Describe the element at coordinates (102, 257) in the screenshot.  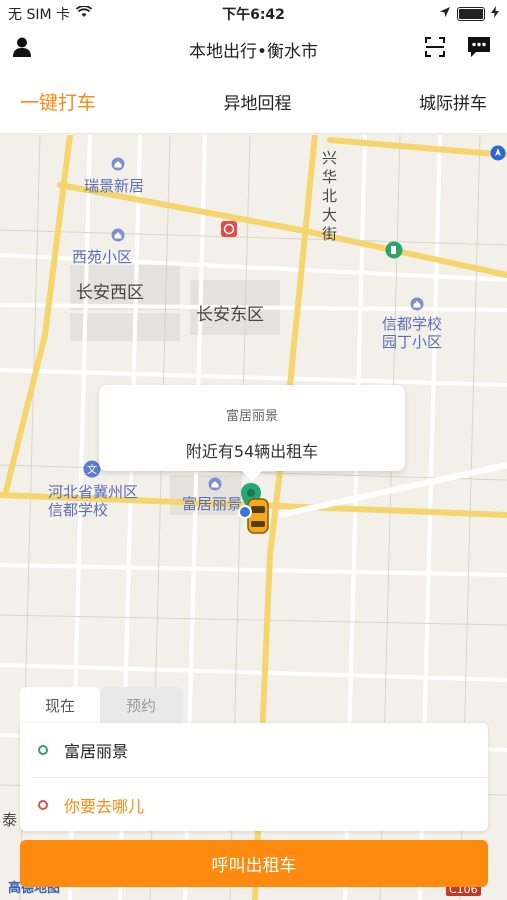
I see `map-poi-xiyuan: 西苑小区` at that location.